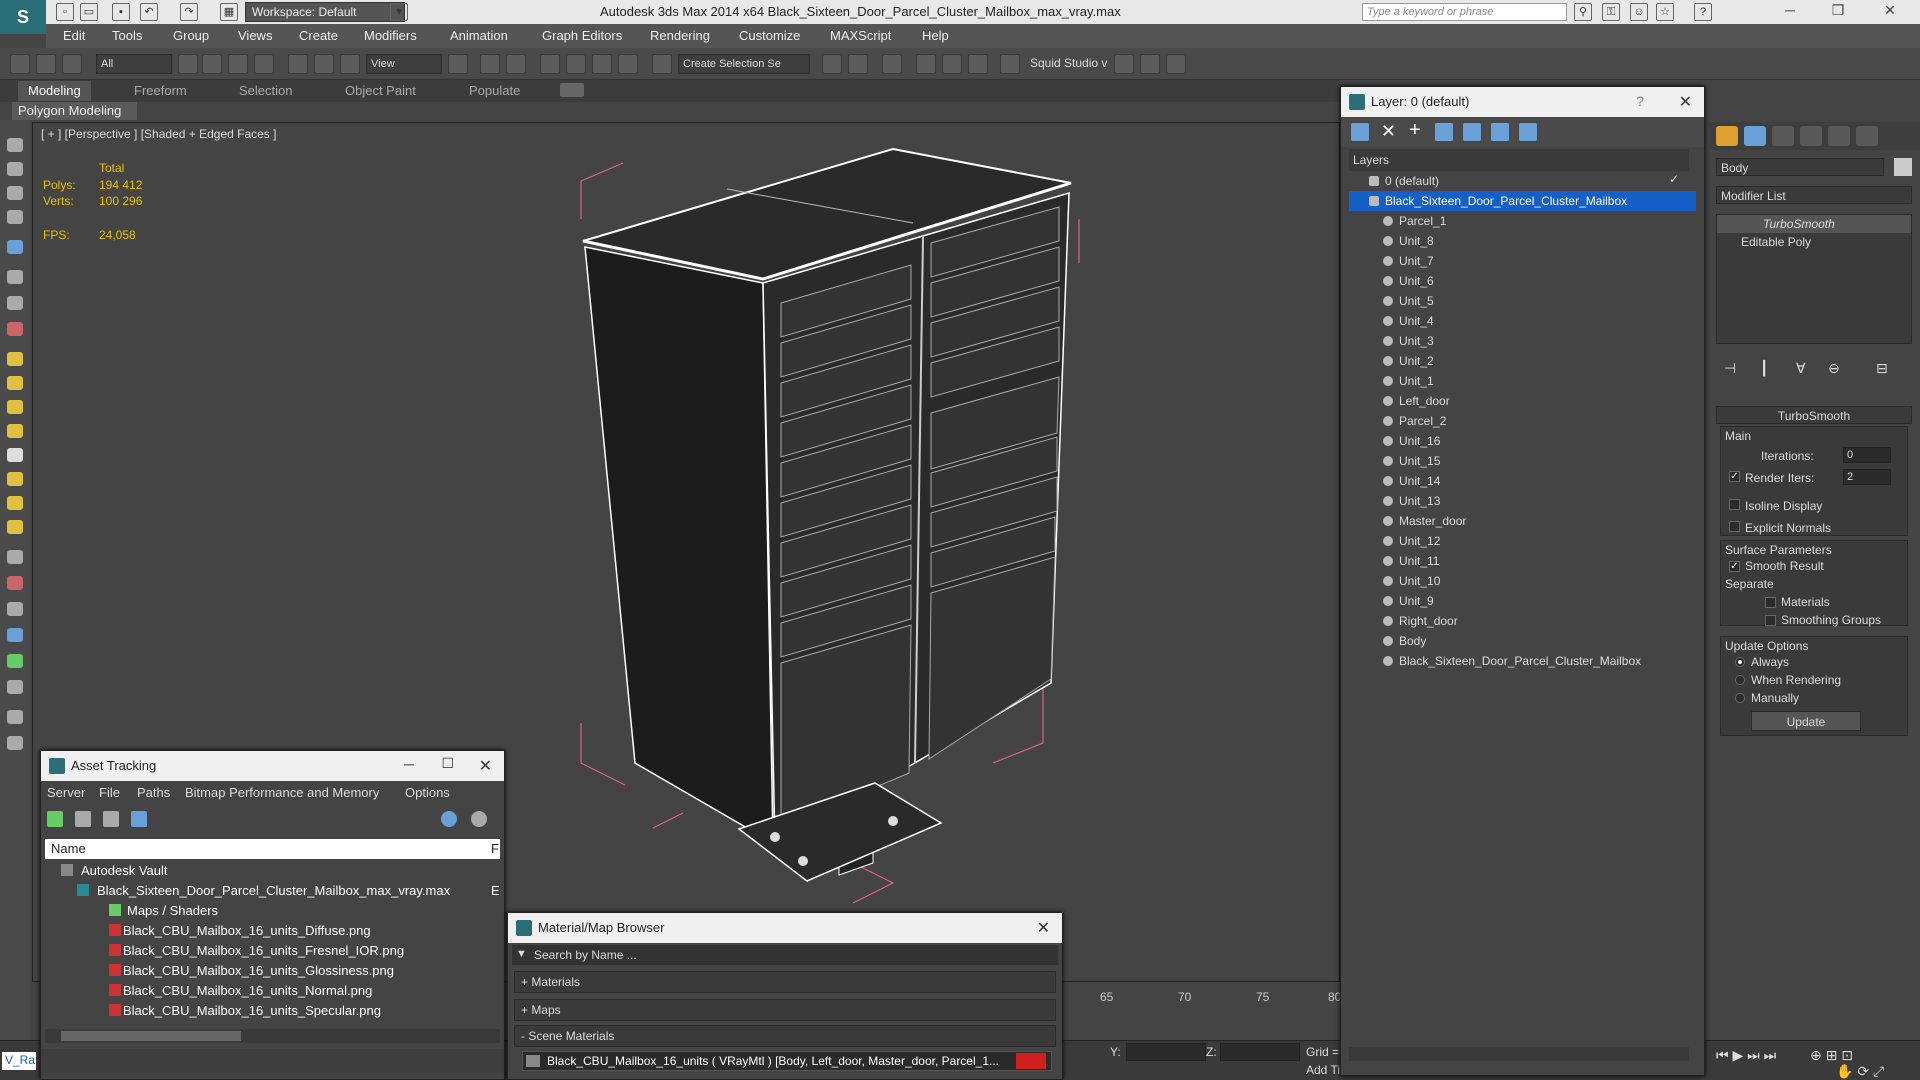 The height and width of the screenshot is (1080, 1920). Describe the element at coordinates (1639, 12) in the screenshot. I see `user-icon: ☺` at that location.